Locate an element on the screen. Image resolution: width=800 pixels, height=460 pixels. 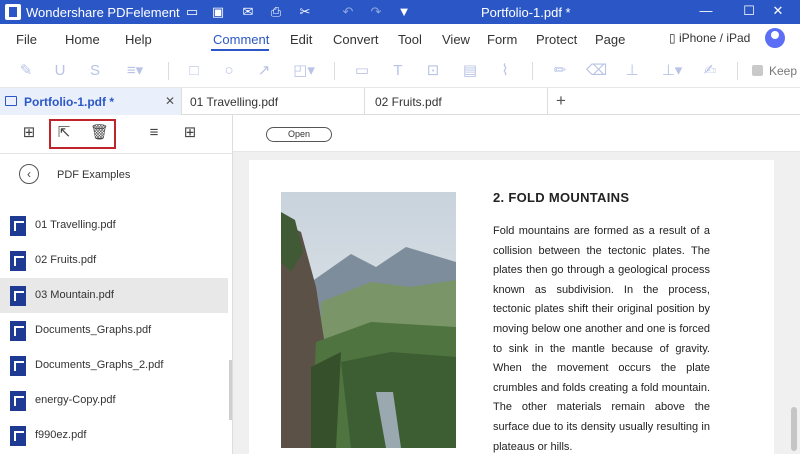
new-tab-button: + is located at coordinates (561, 101).